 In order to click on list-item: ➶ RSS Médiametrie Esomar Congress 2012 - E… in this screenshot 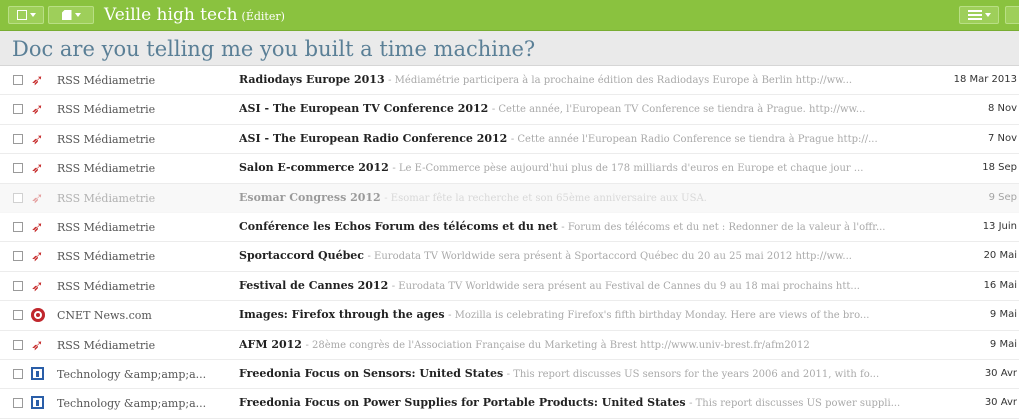, I will do `click(509, 198)`.